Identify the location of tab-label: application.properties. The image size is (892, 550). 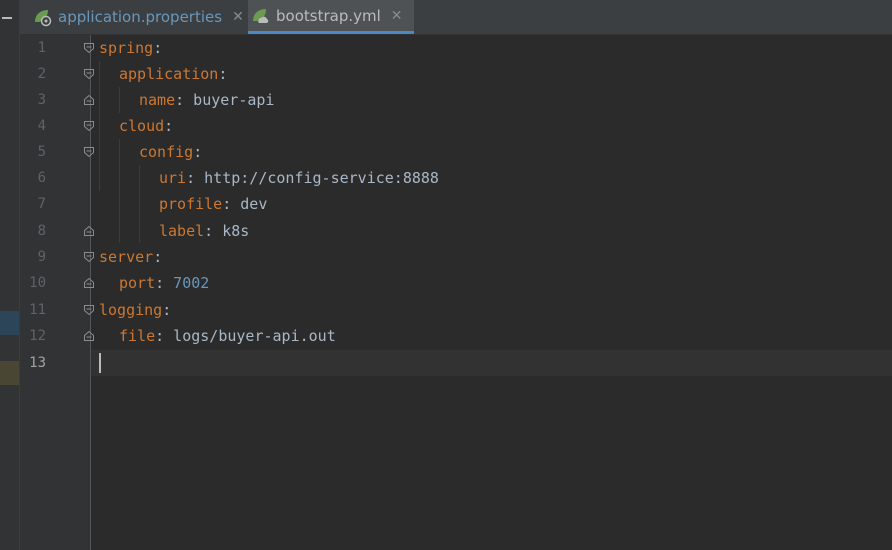
(140, 17).